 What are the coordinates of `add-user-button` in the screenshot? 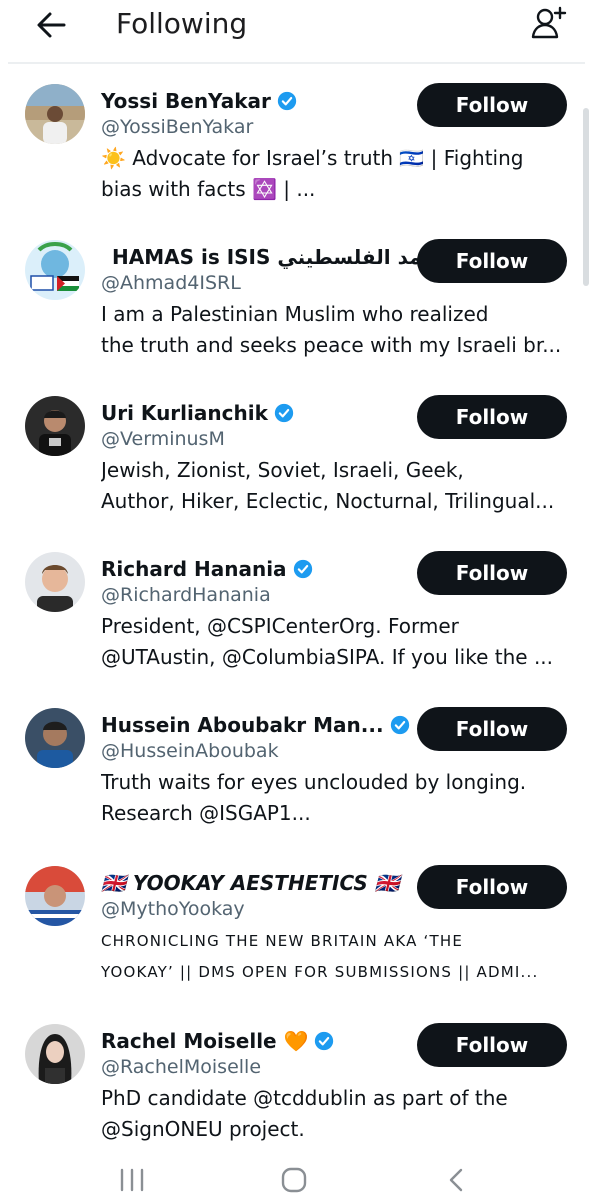 It's located at (549, 23).